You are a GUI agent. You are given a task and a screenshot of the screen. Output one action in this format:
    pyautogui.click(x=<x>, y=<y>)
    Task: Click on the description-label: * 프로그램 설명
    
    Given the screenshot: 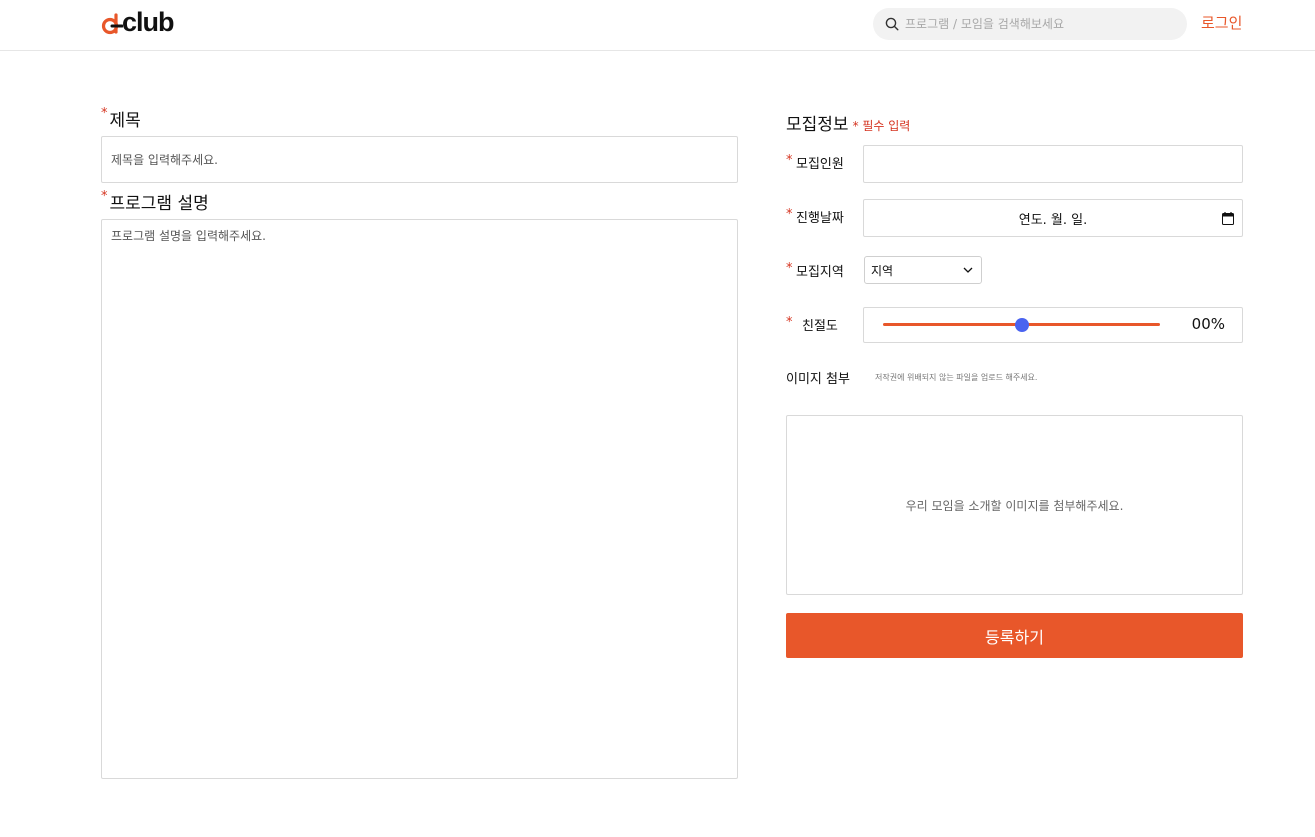 What is the action you would take?
    pyautogui.click(x=155, y=201)
    